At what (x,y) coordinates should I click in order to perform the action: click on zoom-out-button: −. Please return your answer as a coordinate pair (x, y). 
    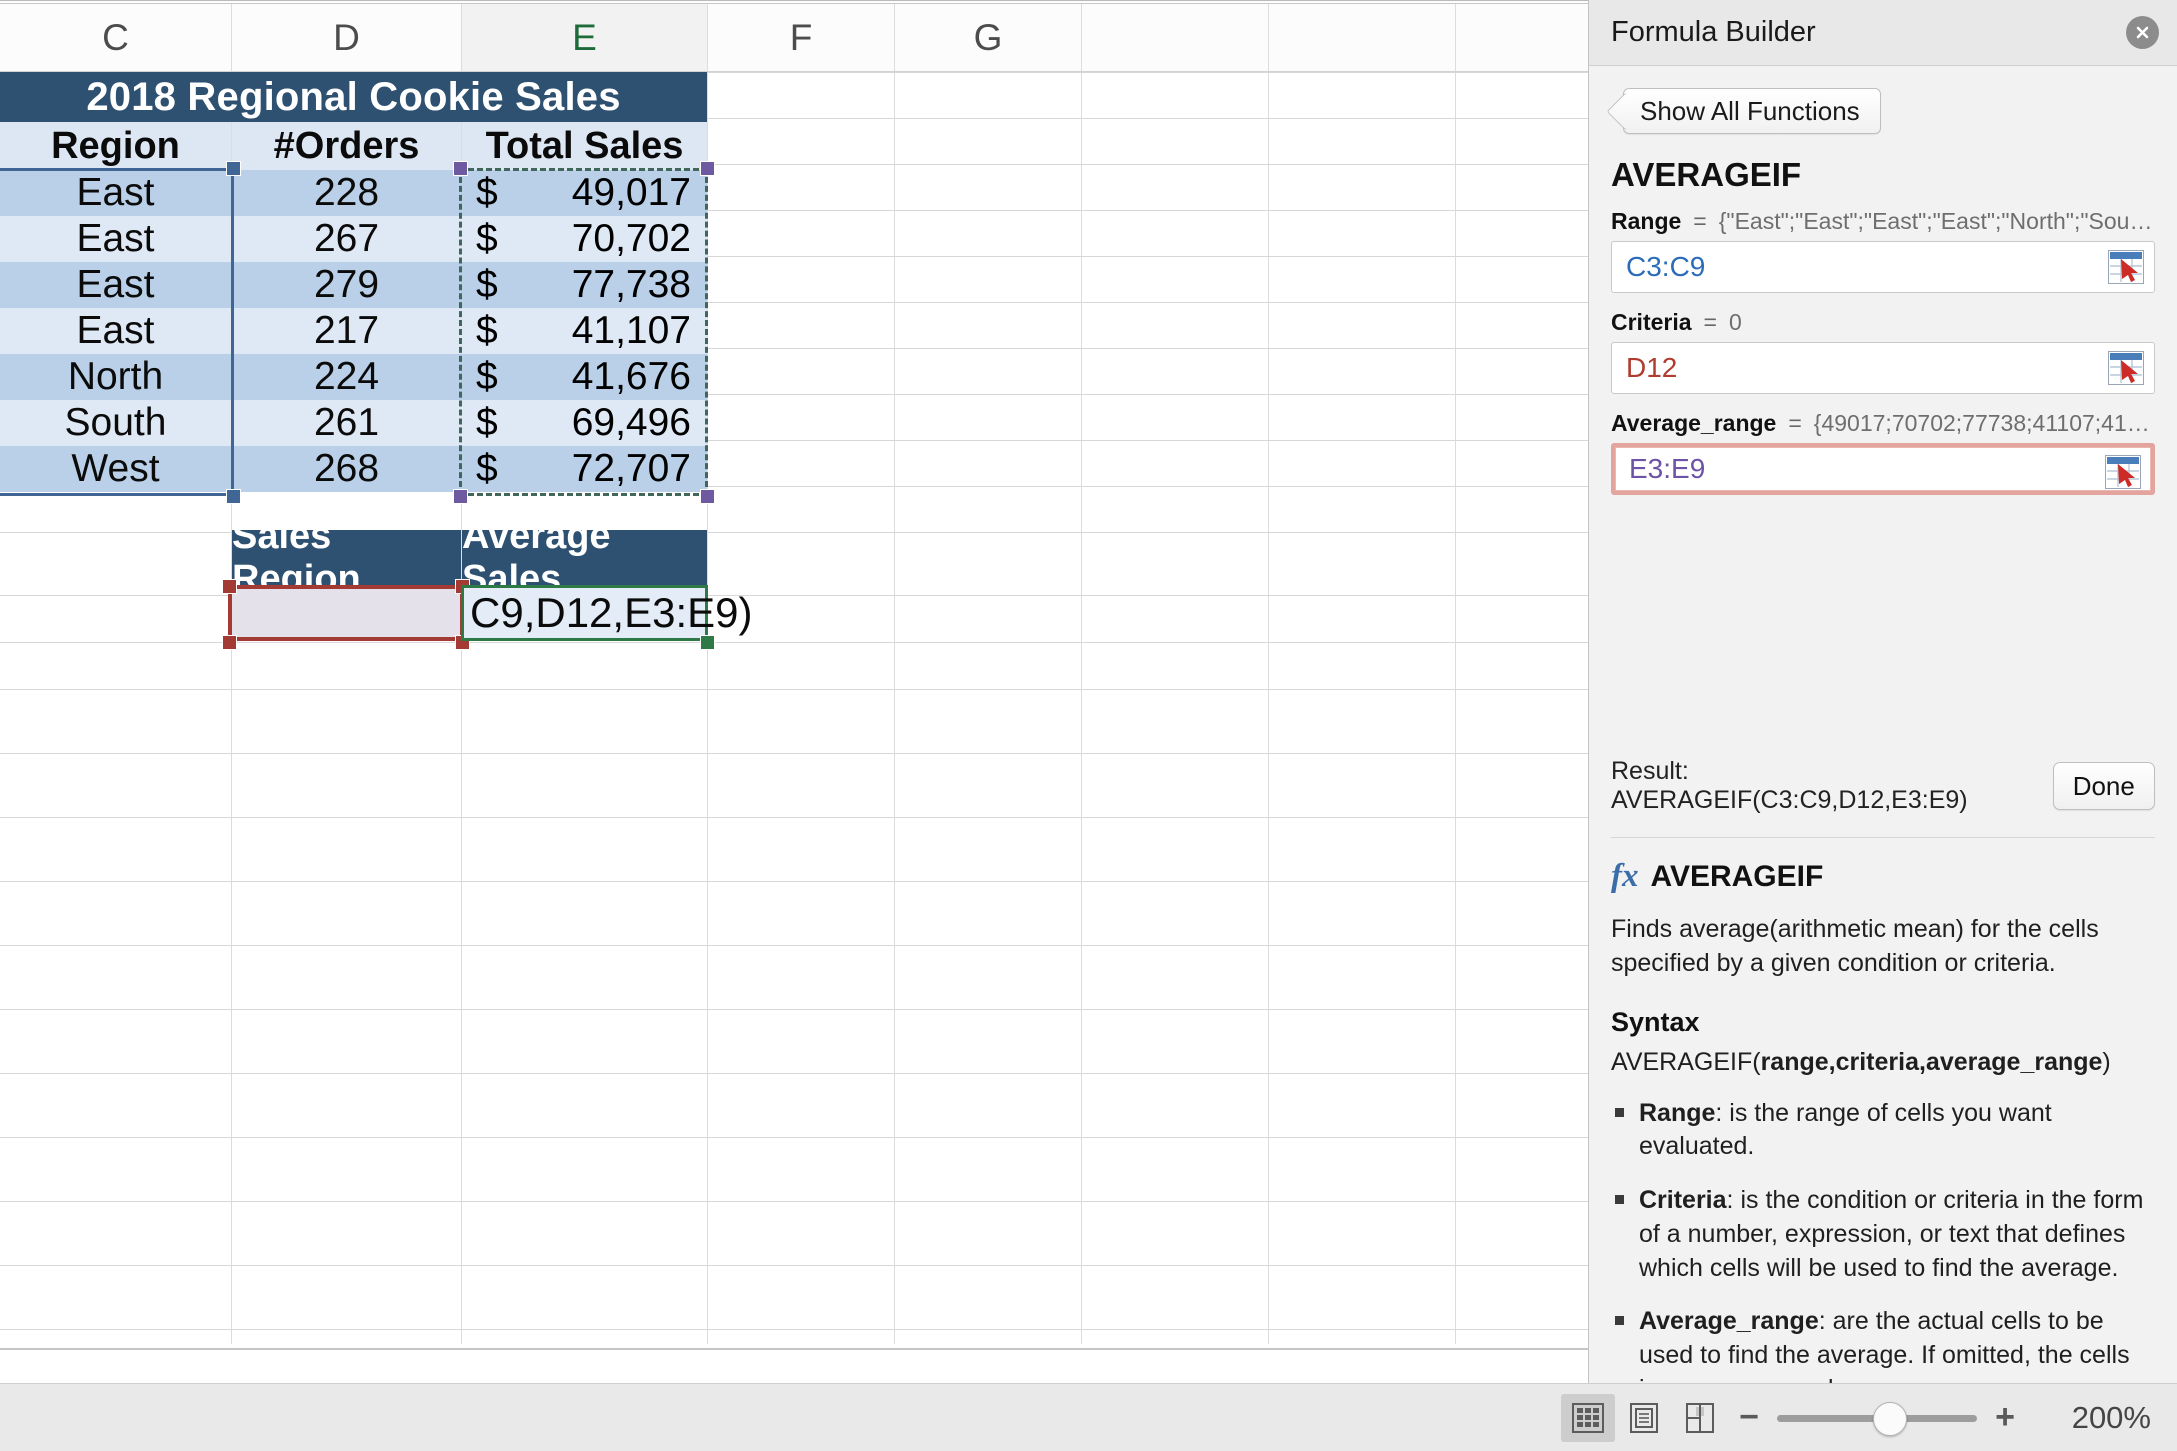
    Looking at the image, I should click on (1749, 1418).